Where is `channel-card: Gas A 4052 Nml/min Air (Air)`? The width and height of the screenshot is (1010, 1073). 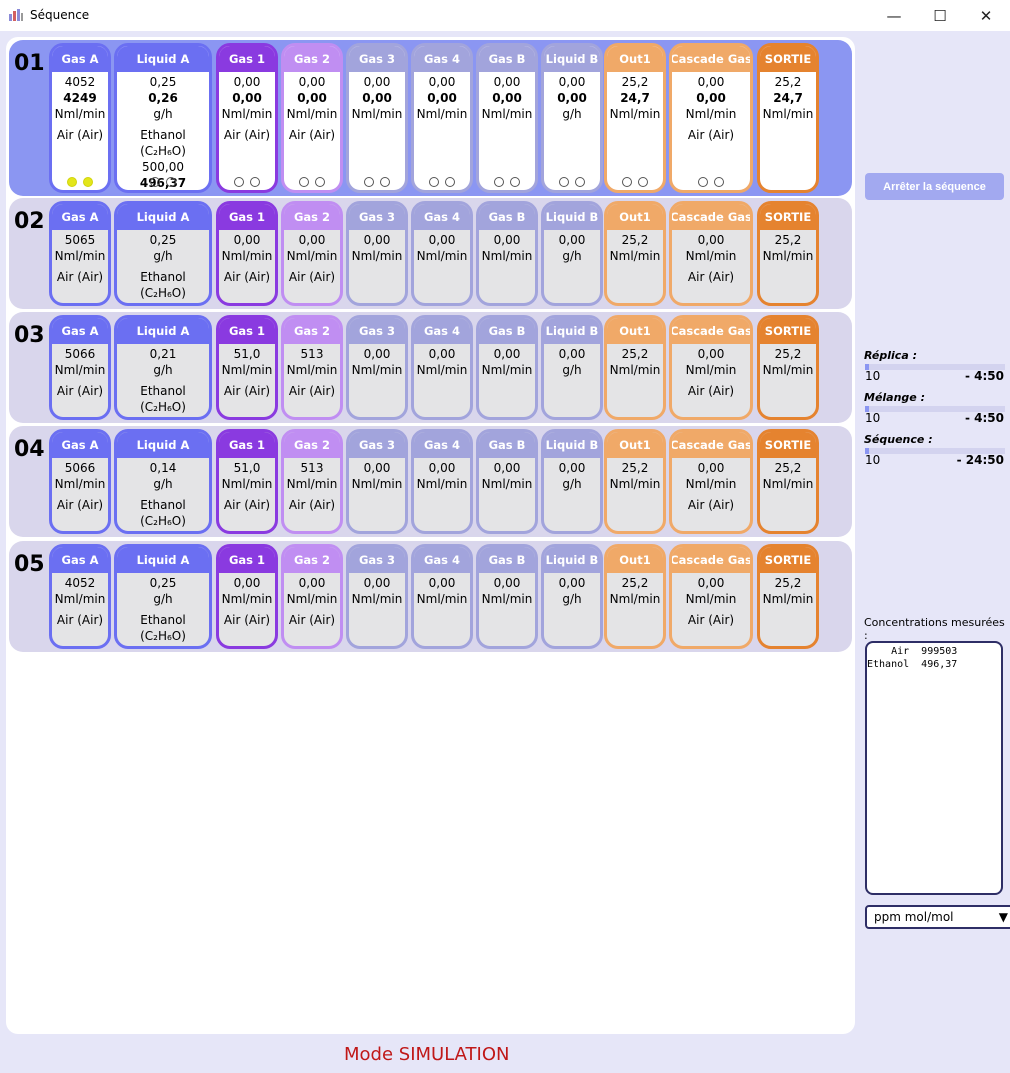
channel-card: Gas A 4052 Nml/min Air (Air) is located at coordinates (80, 596).